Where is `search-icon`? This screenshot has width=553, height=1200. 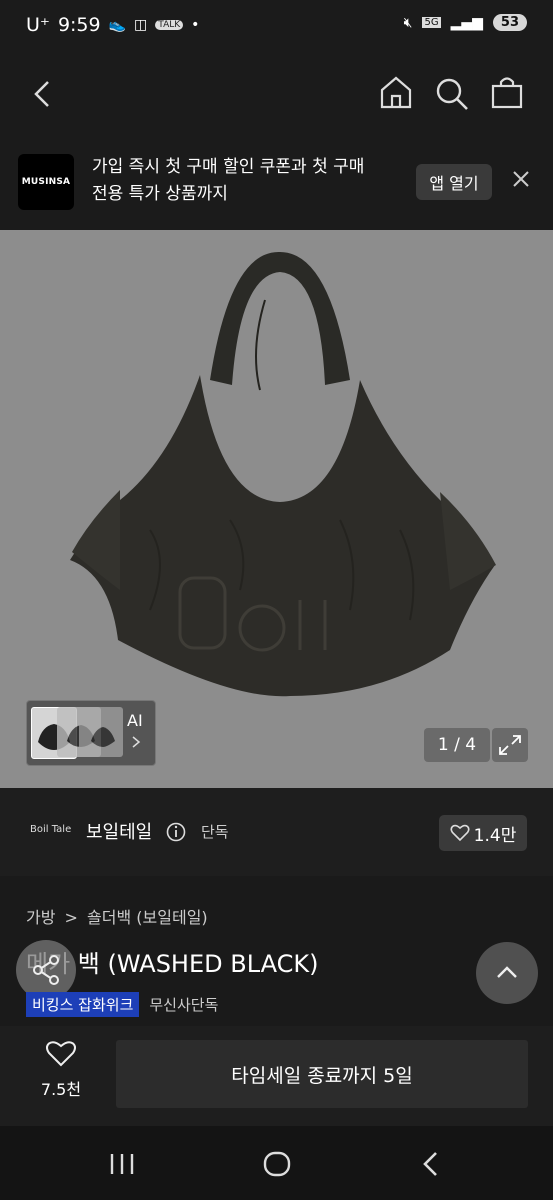
search-icon is located at coordinates (452, 94).